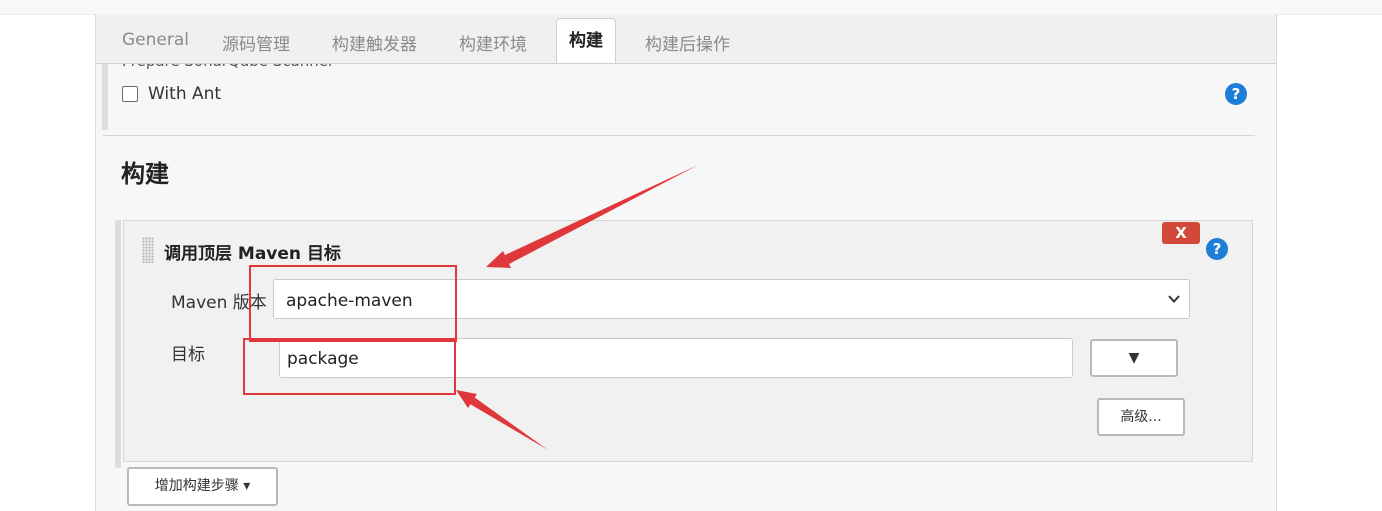 Image resolution: width=1382 pixels, height=511 pixels. I want to click on maven-version-value: apache-maven, so click(349, 301).